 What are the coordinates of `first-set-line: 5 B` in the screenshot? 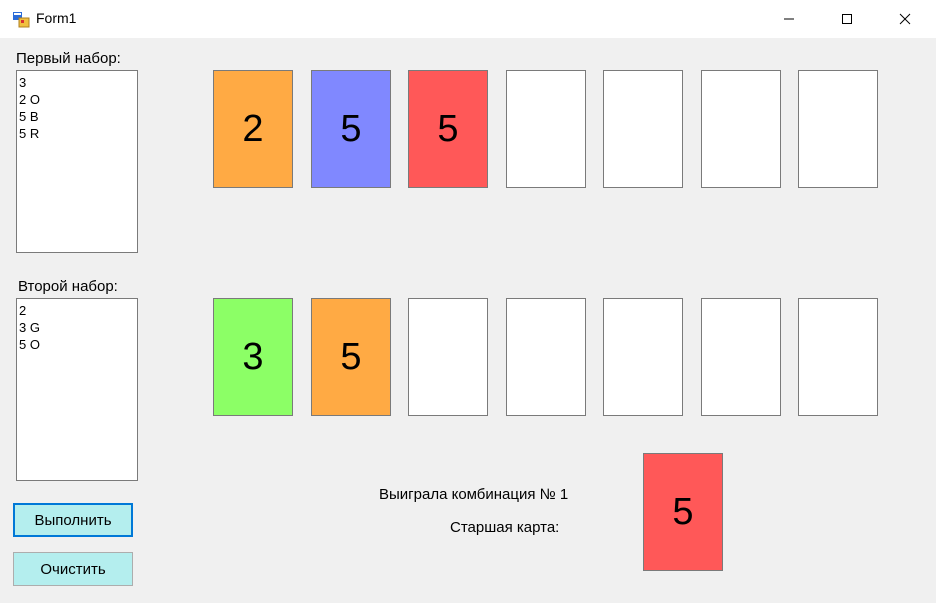 It's located at (29, 116).